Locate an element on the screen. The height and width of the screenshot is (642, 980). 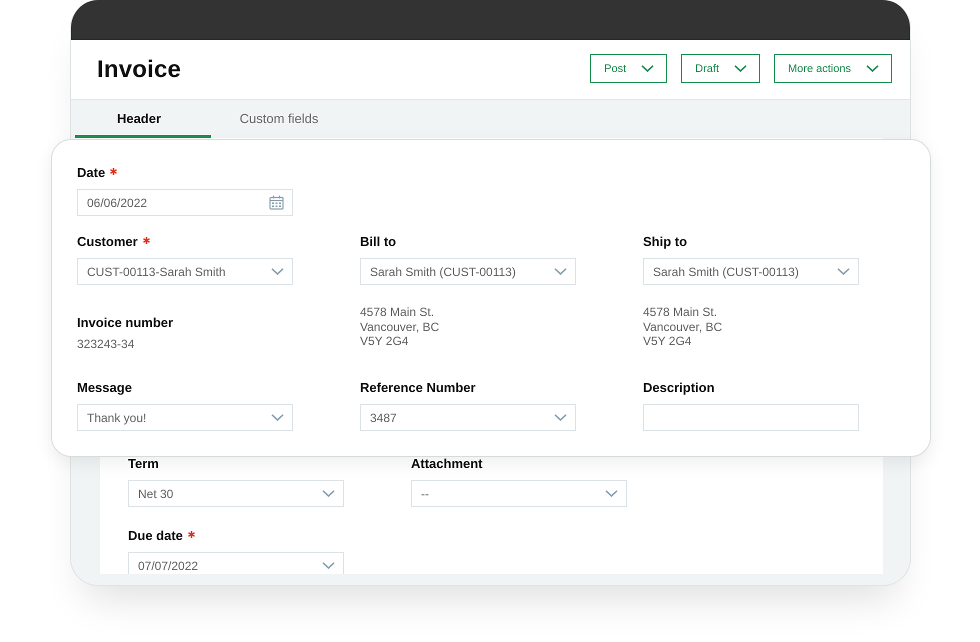
field-label: Attachment is located at coordinates (447, 464).